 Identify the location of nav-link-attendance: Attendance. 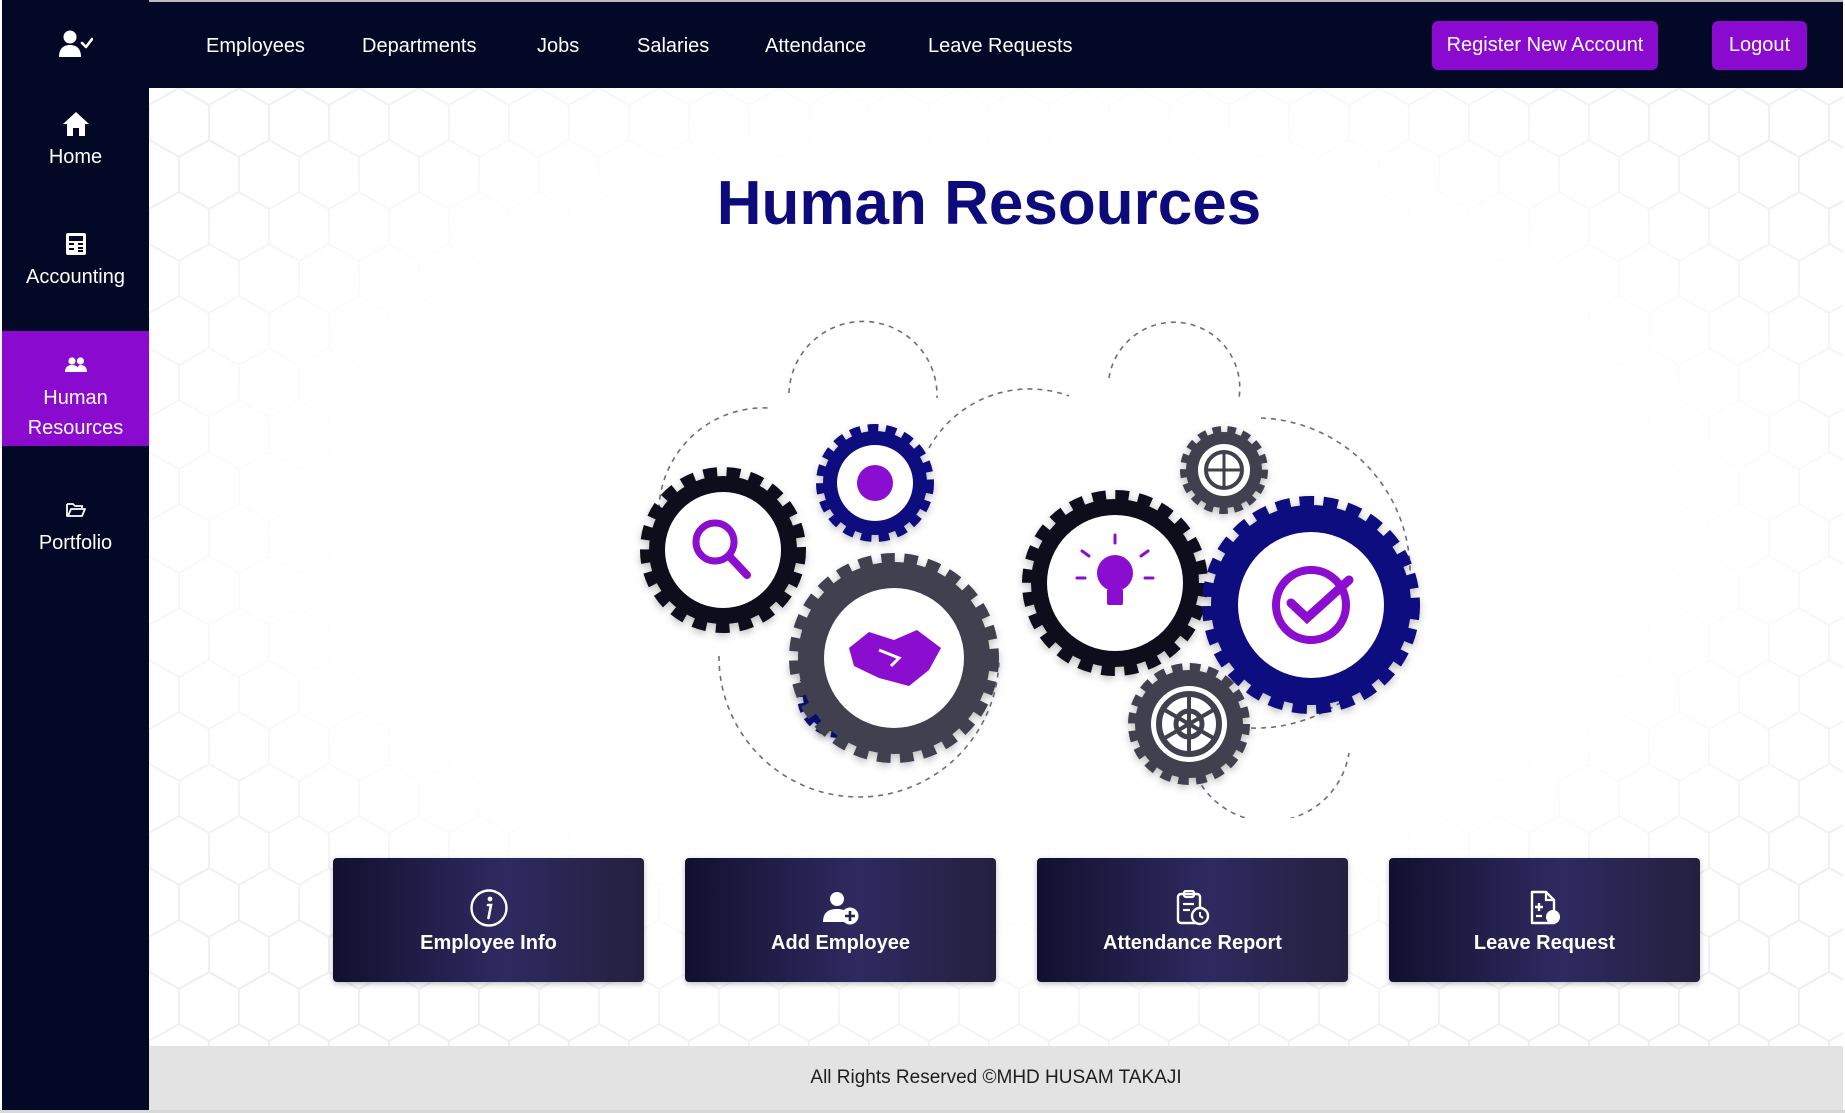
(815, 46).